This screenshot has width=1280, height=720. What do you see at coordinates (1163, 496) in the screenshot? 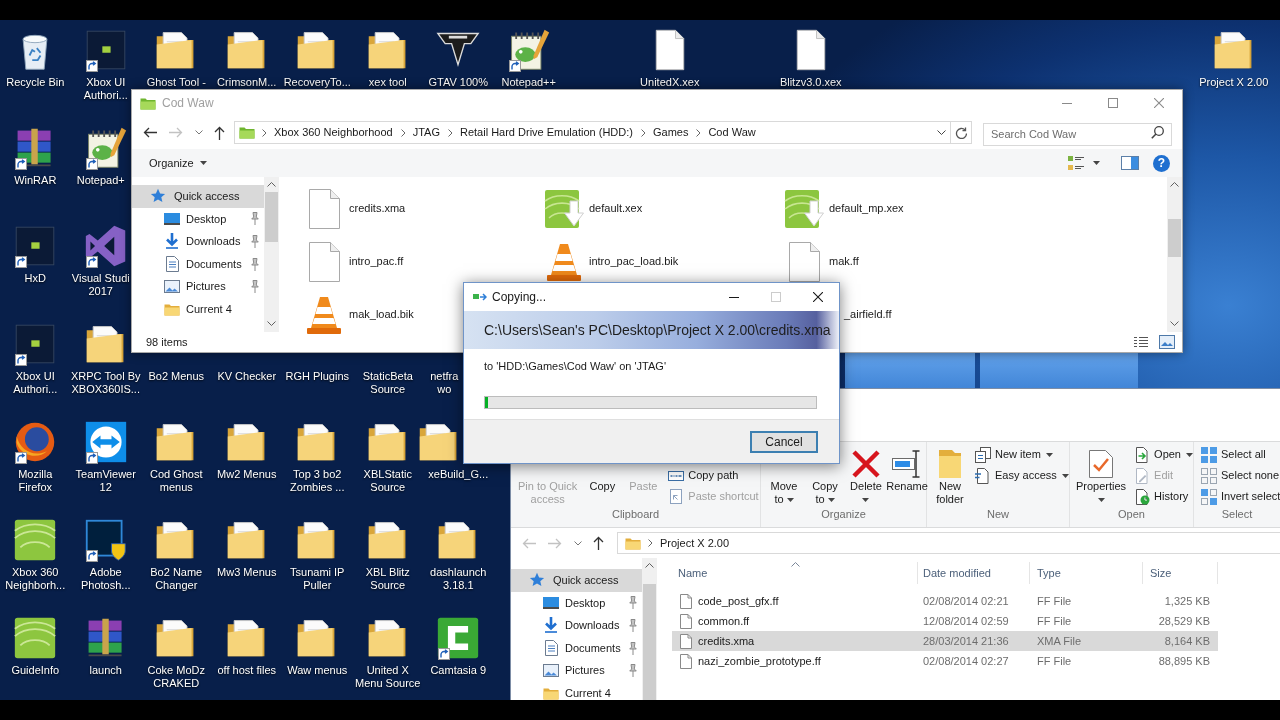
I see `history-button: History` at bounding box center [1163, 496].